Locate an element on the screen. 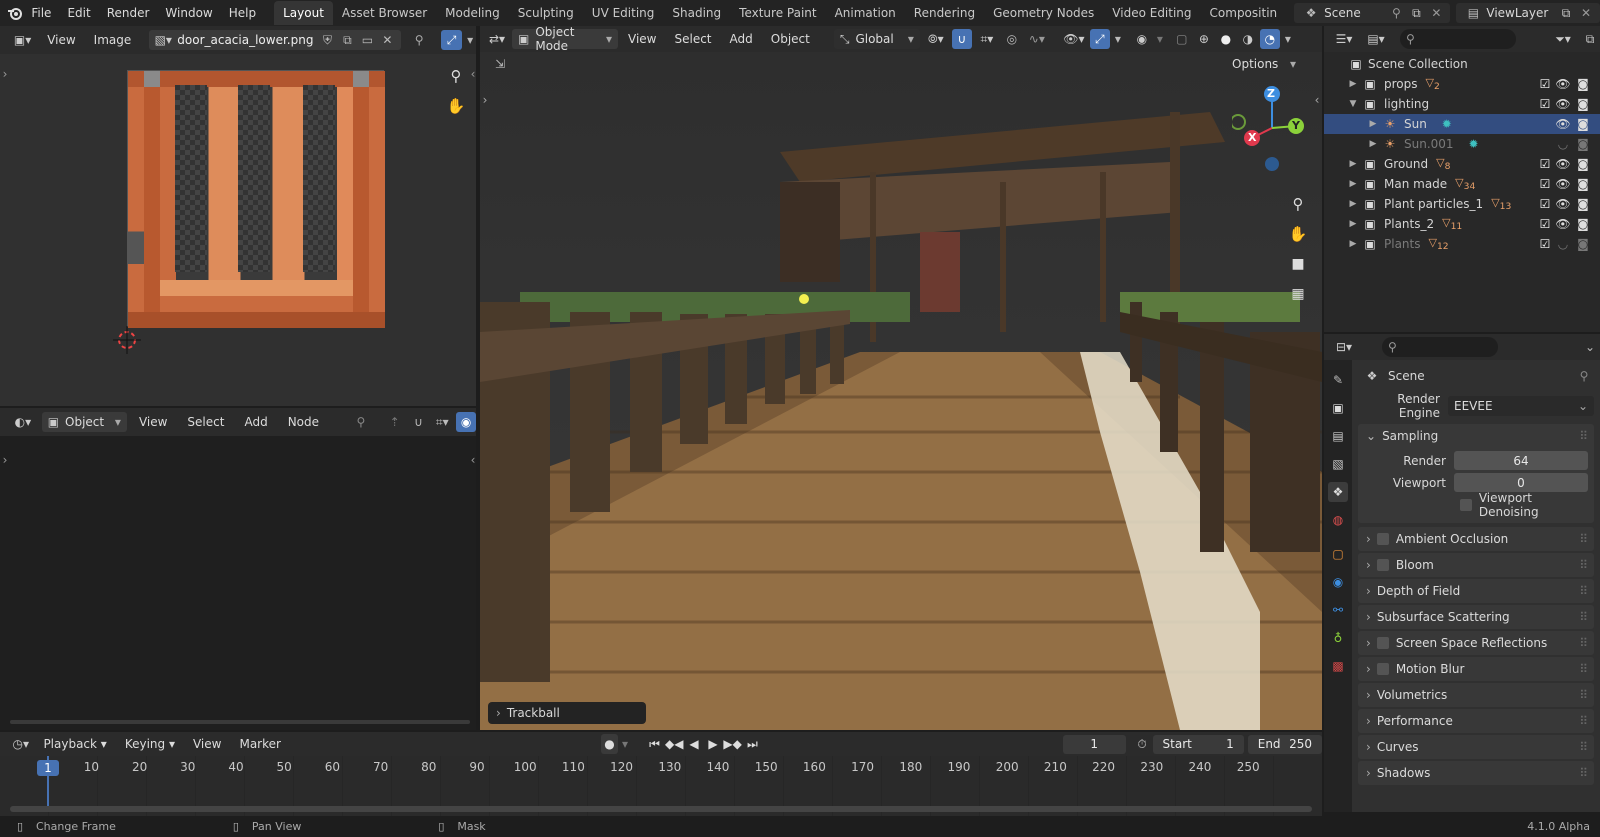  visibility-icon: 👁▾ is located at coordinates (1074, 39).